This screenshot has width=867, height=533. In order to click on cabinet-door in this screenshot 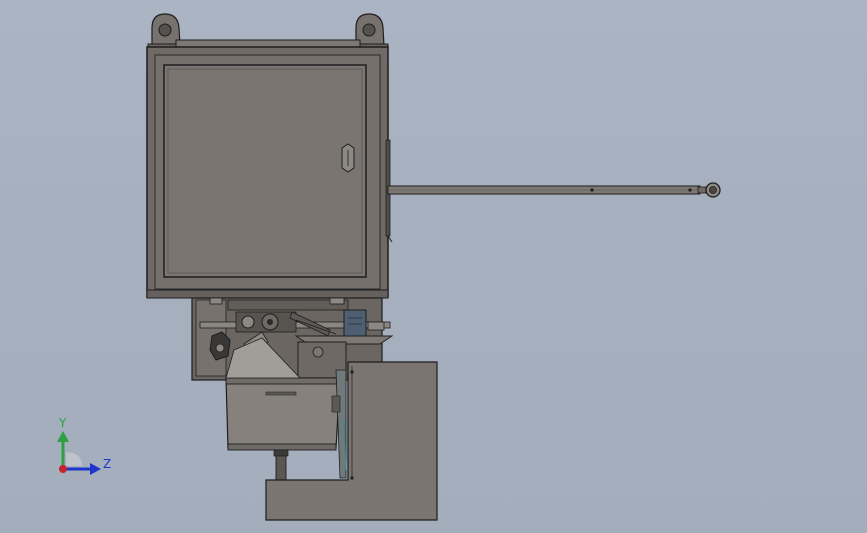, I will do `click(265, 171)`.